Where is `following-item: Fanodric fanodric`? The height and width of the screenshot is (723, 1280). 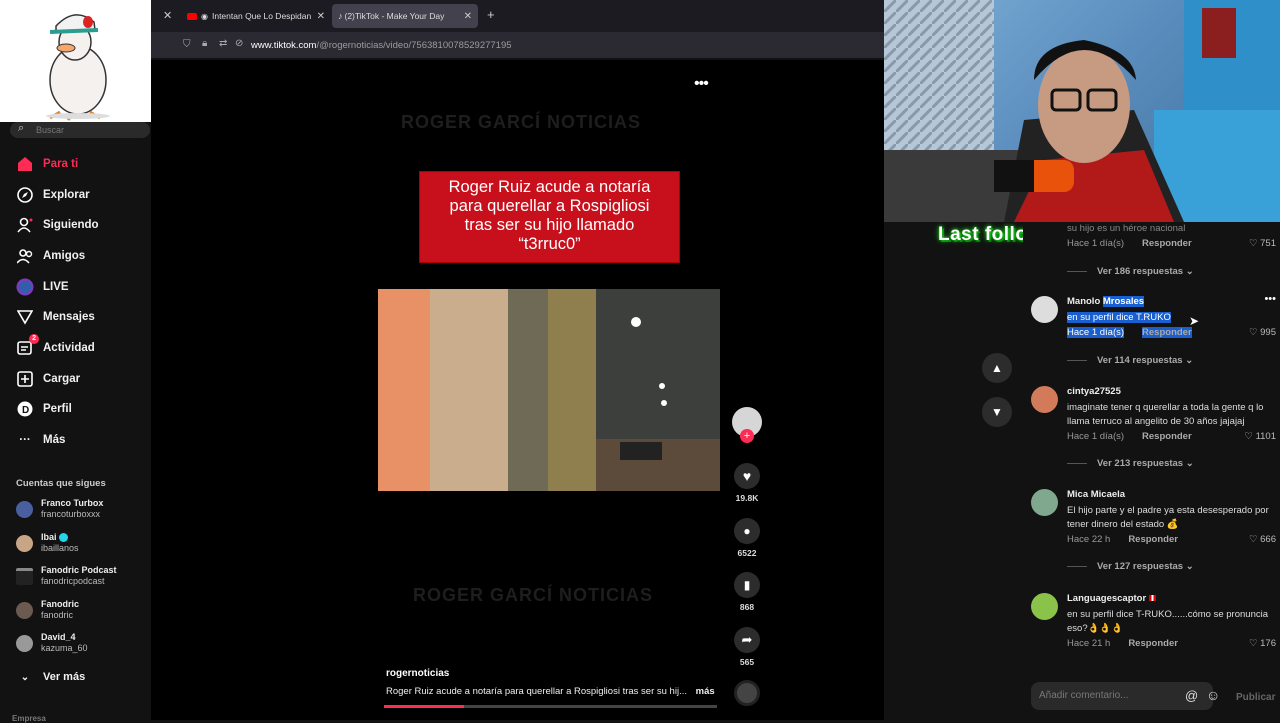 following-item: Fanodric fanodric is located at coordinates (47, 610).